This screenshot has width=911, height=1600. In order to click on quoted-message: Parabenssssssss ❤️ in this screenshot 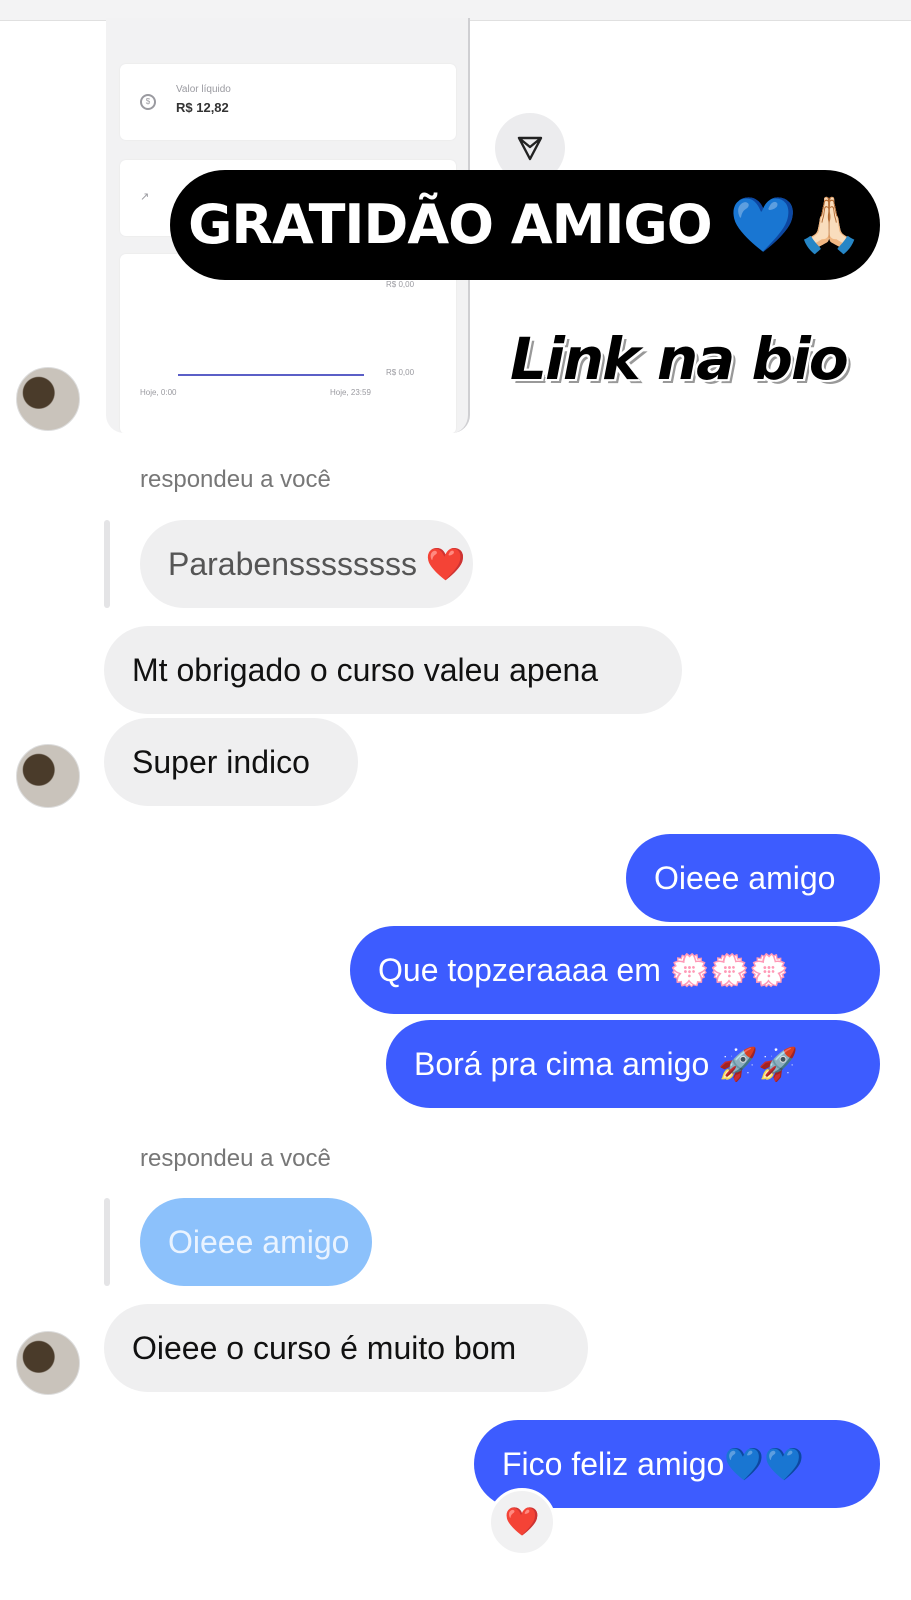, I will do `click(306, 564)`.